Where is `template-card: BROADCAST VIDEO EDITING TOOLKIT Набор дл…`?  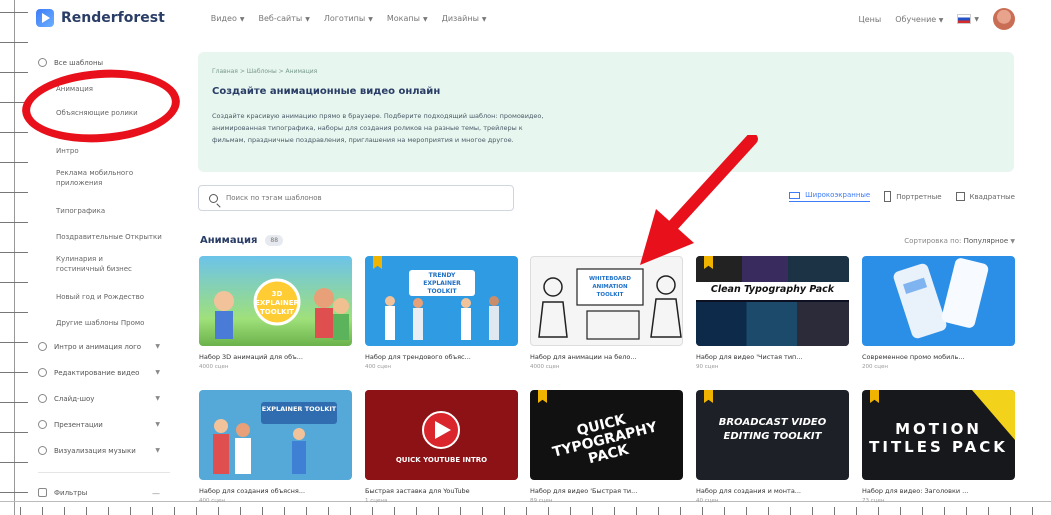 template-card: BROADCAST VIDEO EDITING TOOLKIT Набор дл… is located at coordinates (772, 447).